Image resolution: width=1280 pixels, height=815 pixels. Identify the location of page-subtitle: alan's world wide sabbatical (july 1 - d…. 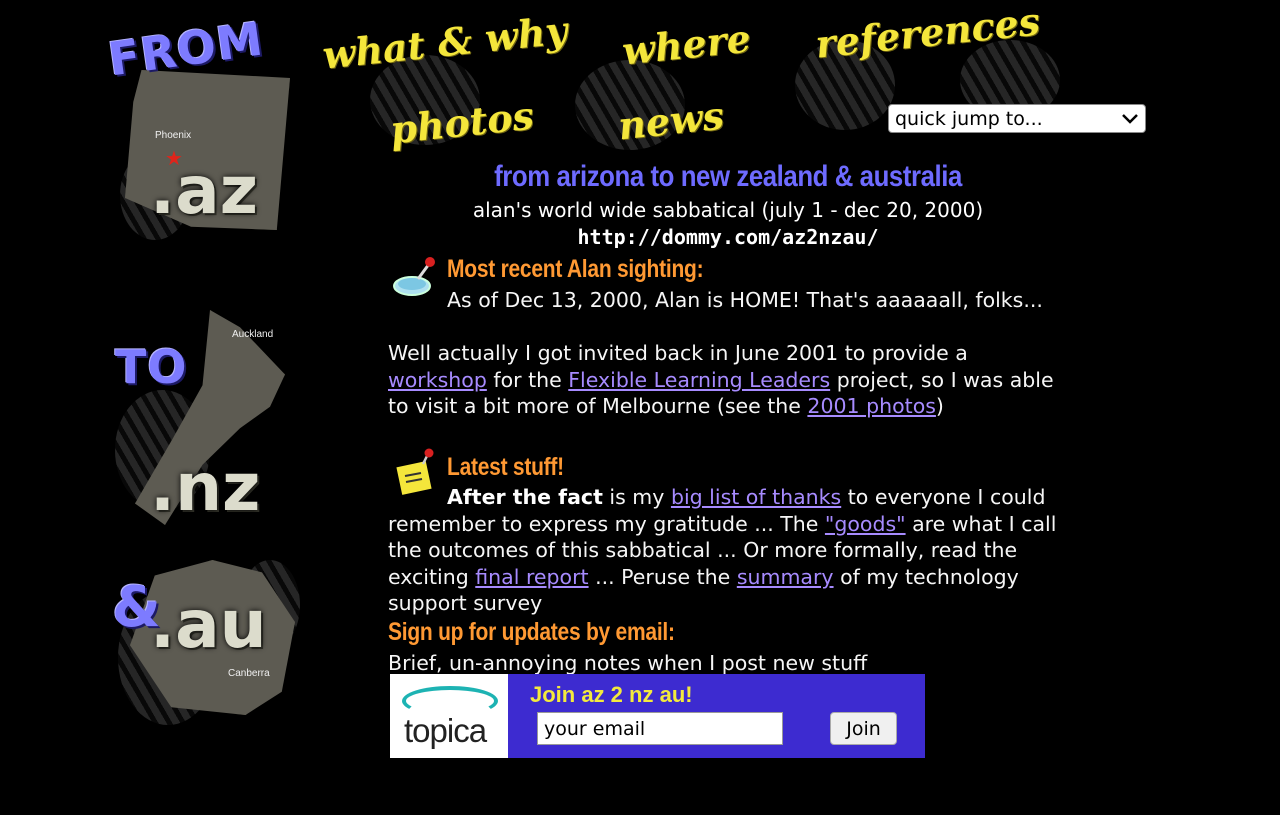
(728, 210).